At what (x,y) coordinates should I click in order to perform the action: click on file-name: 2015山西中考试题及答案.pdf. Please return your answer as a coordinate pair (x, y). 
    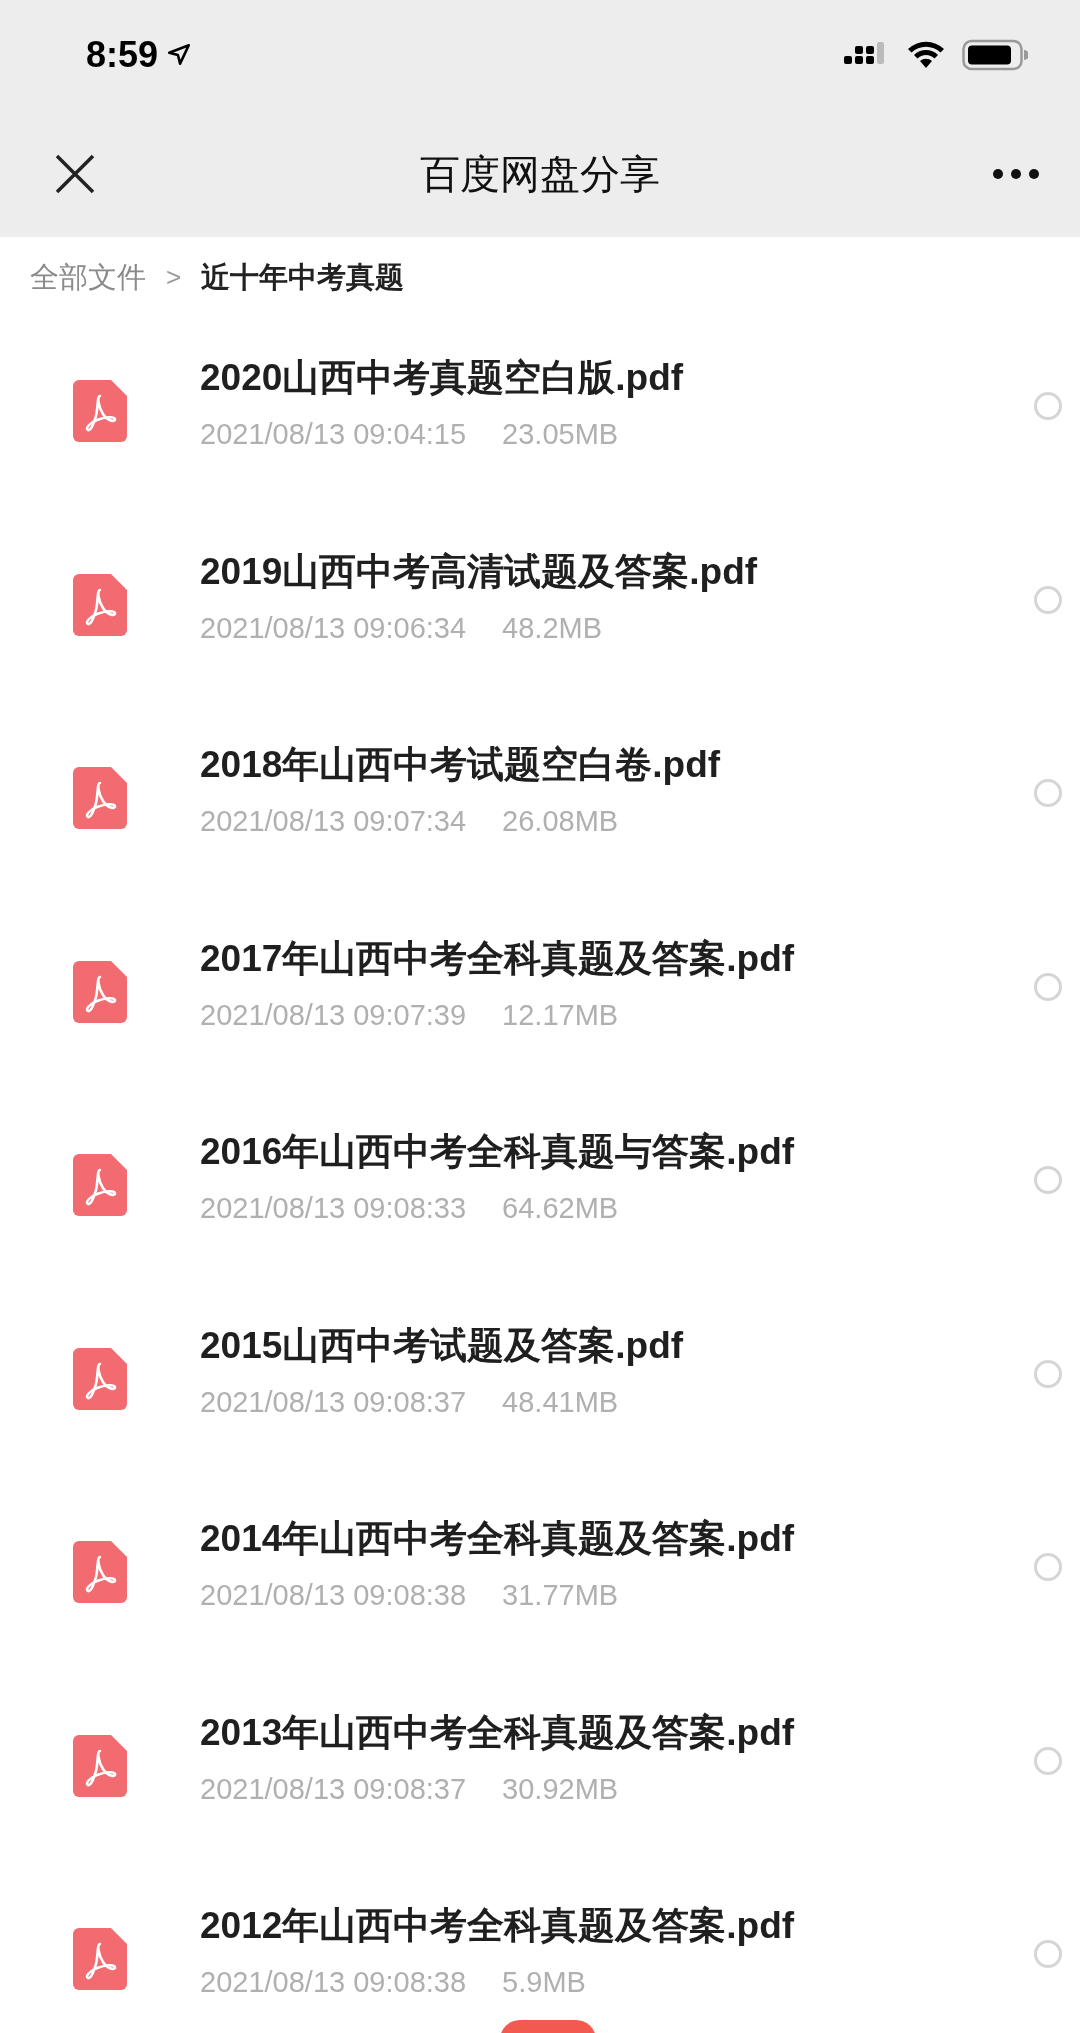
    Looking at the image, I should click on (617, 1345).